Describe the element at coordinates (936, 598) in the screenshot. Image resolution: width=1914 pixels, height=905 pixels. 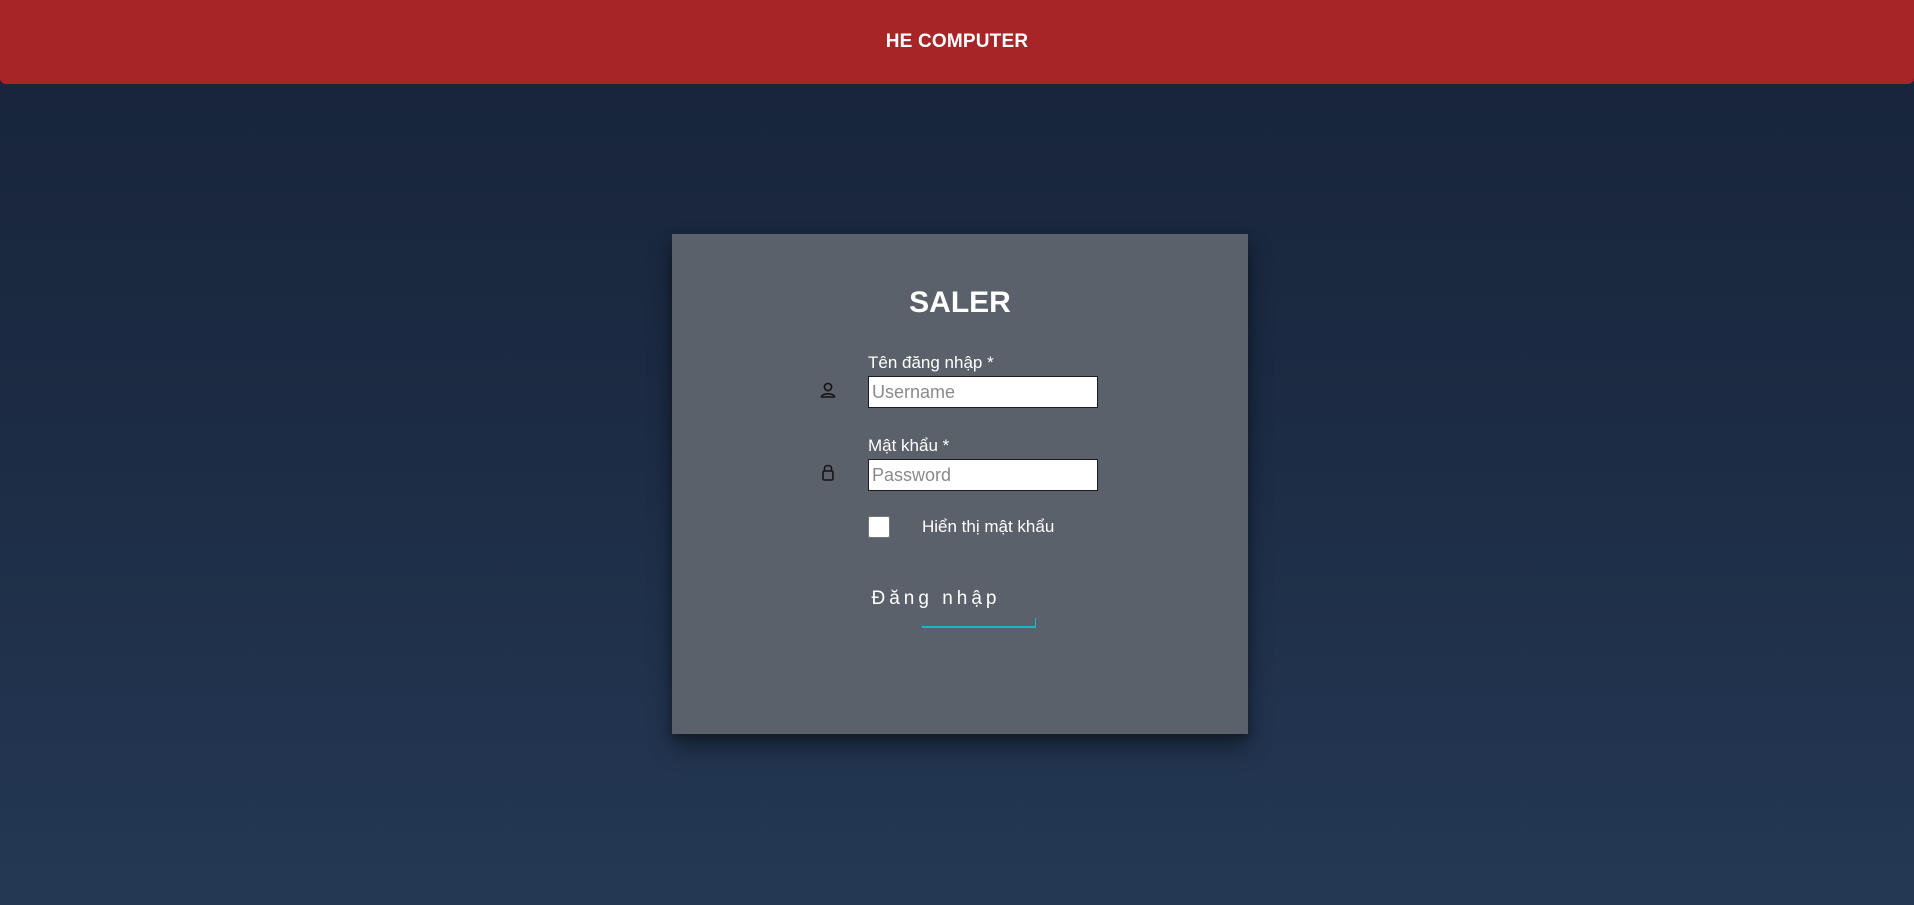
I see `login-button-label: Đăng nhập` at that location.